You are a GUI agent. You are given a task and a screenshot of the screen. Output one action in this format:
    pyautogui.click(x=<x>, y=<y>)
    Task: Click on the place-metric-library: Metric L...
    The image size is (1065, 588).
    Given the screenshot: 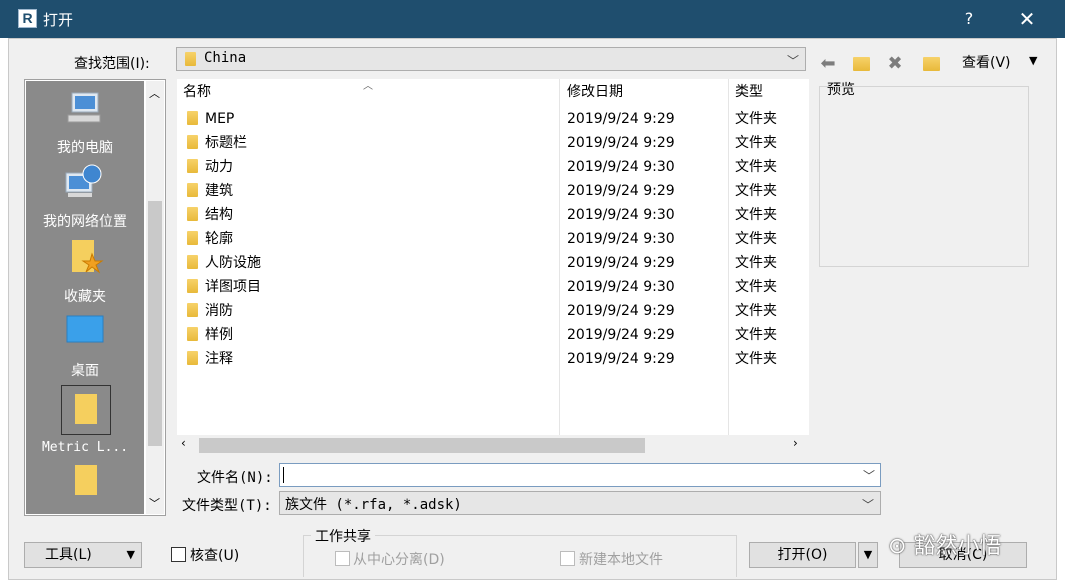 What is the action you would take?
    pyautogui.click(x=85, y=420)
    